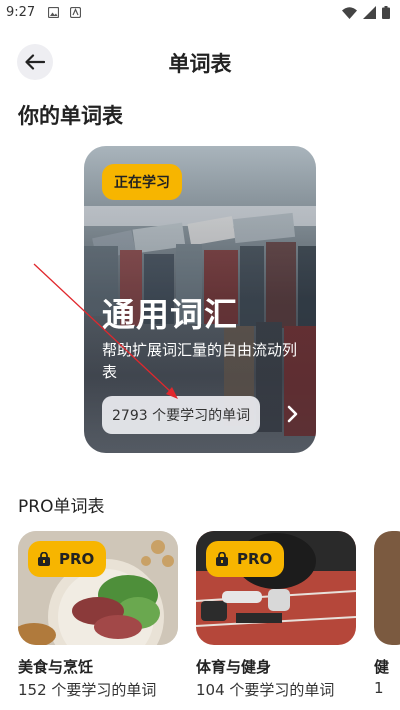 Image resolution: width=400 pixels, height=710 pixels. Describe the element at coordinates (387, 588) in the screenshot. I see `partial-image` at that location.